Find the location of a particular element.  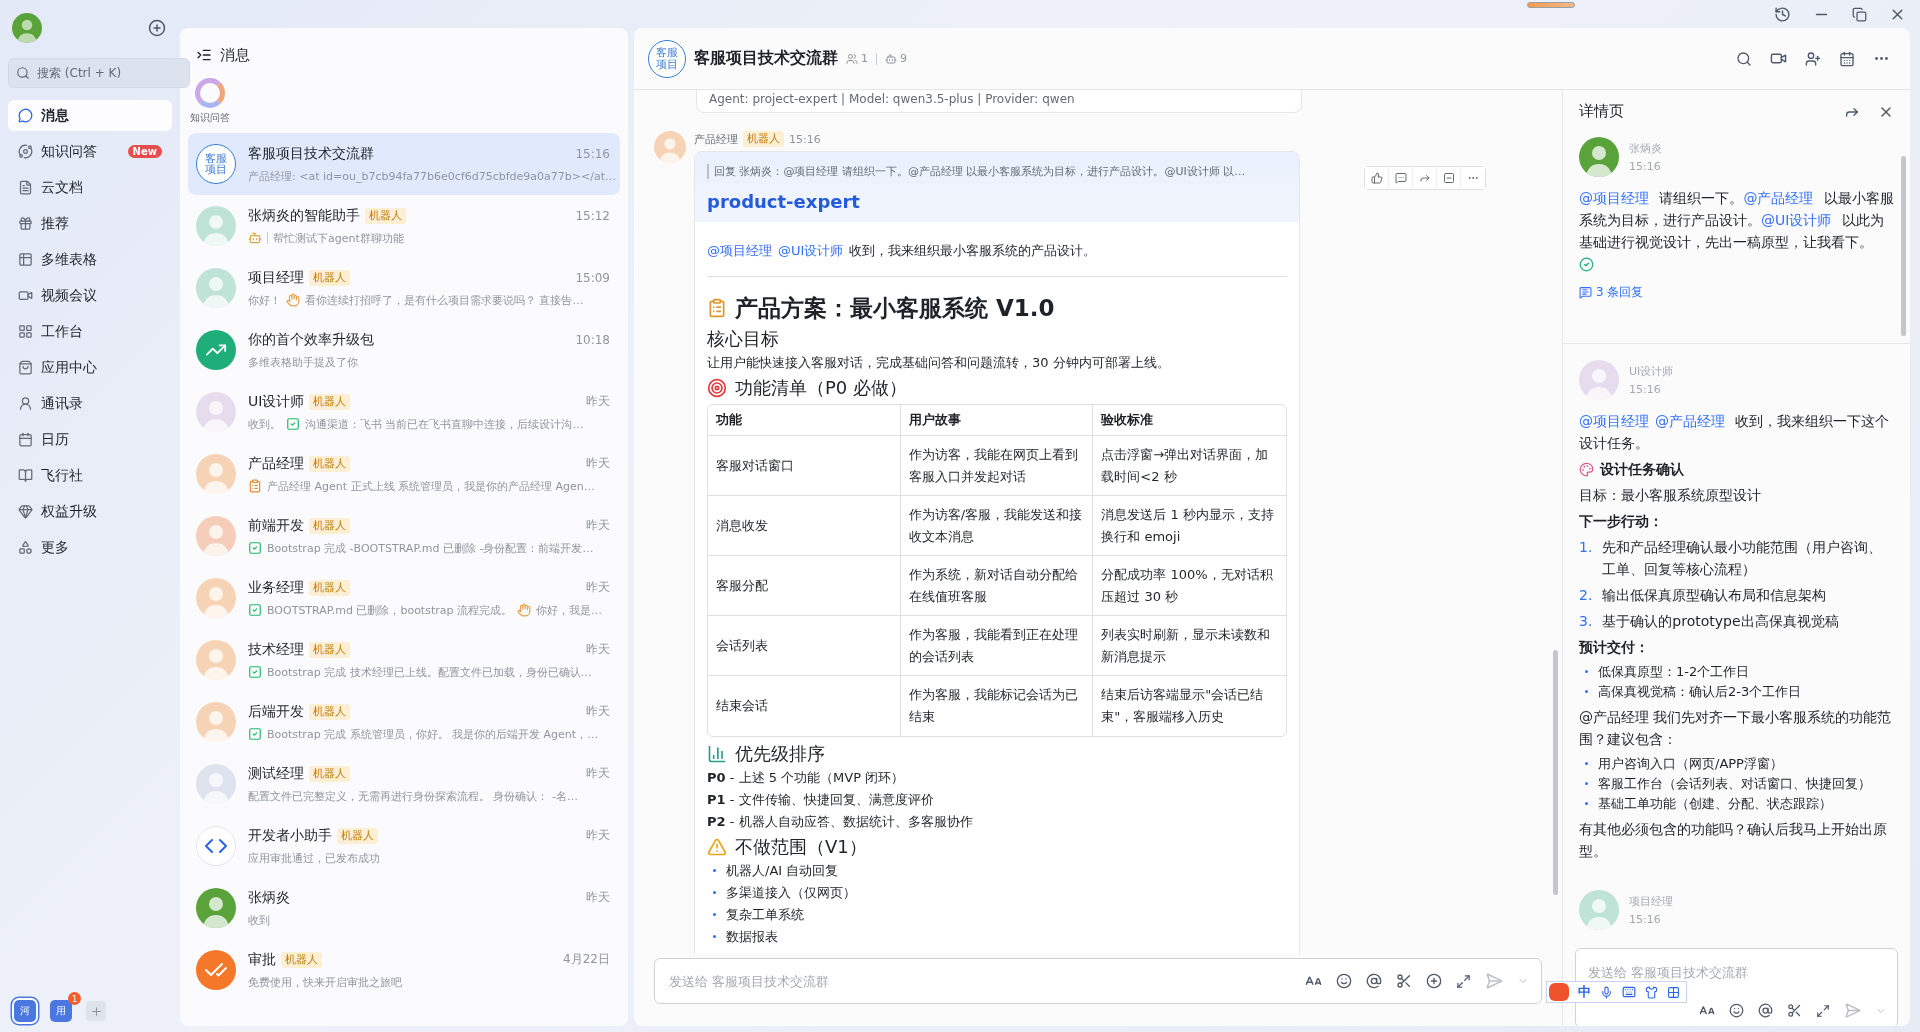

nav-item: 飞行社 is located at coordinates (90, 475).